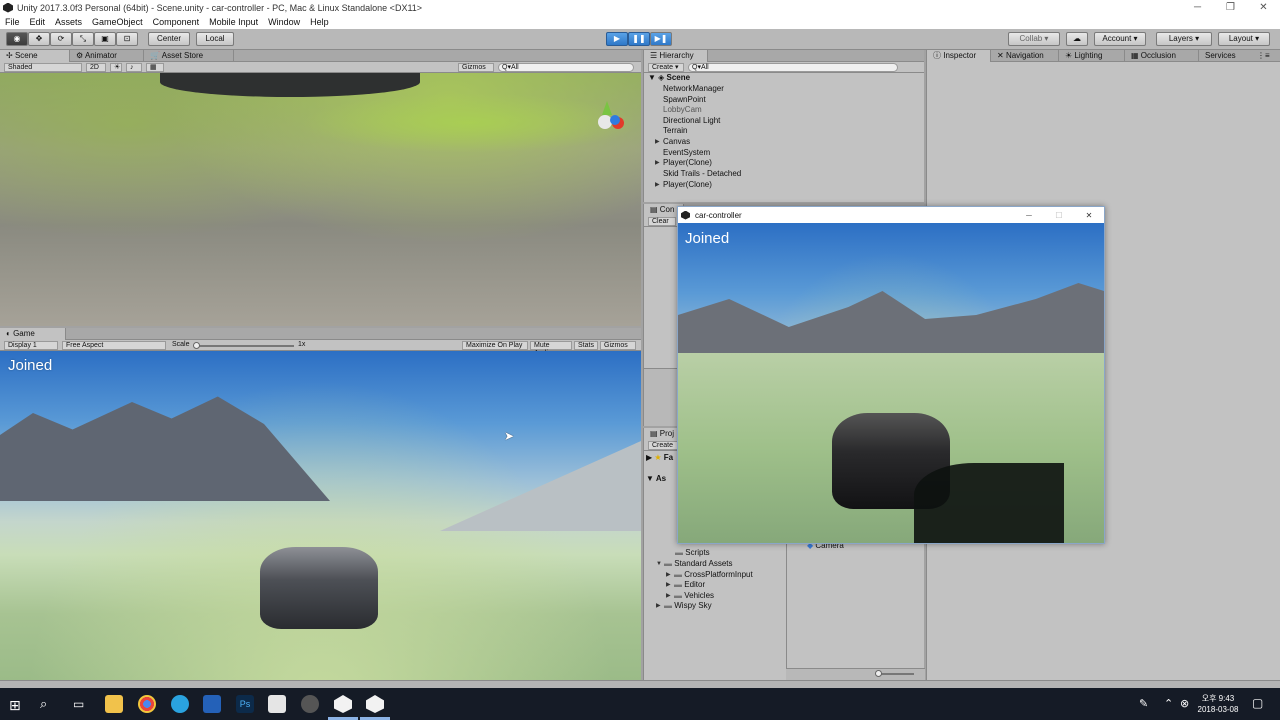 The width and height of the screenshot is (1280, 720). I want to click on scale-slider, so click(243, 345).